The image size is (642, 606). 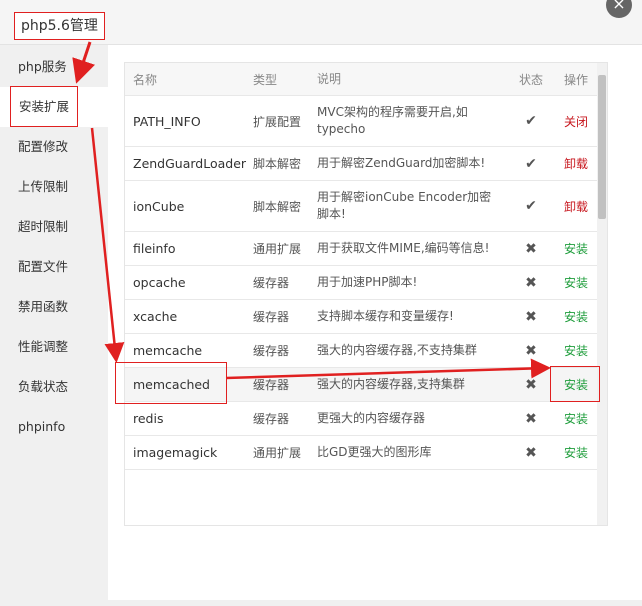 I want to click on header-desc: 说明, so click(x=329, y=78).